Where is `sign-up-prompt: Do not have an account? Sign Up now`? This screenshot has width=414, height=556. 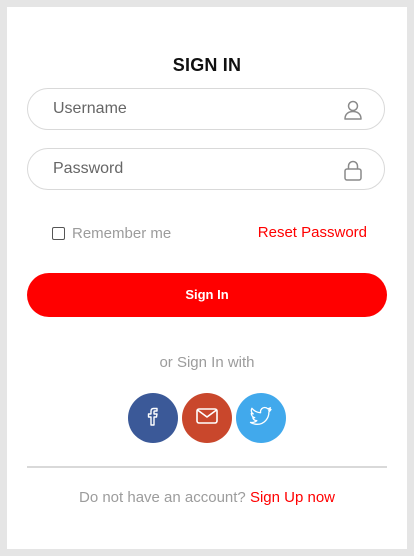
sign-up-prompt: Do not have an account? Sign Up now is located at coordinates (207, 497).